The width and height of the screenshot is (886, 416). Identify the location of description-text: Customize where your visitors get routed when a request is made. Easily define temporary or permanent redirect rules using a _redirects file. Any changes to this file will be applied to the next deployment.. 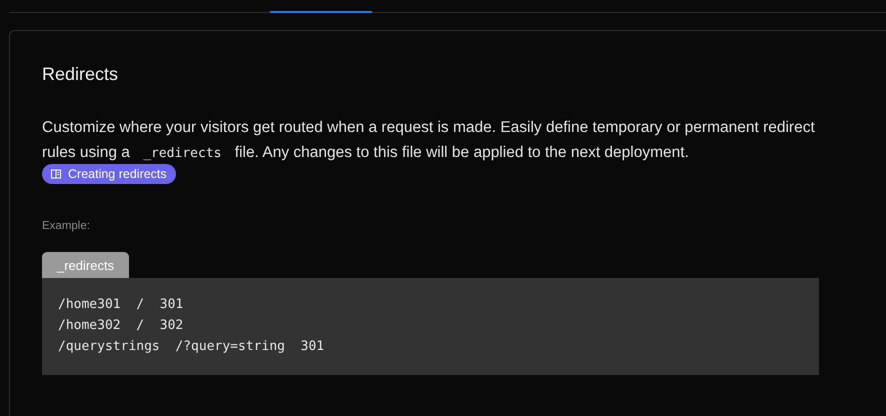
(429, 140).